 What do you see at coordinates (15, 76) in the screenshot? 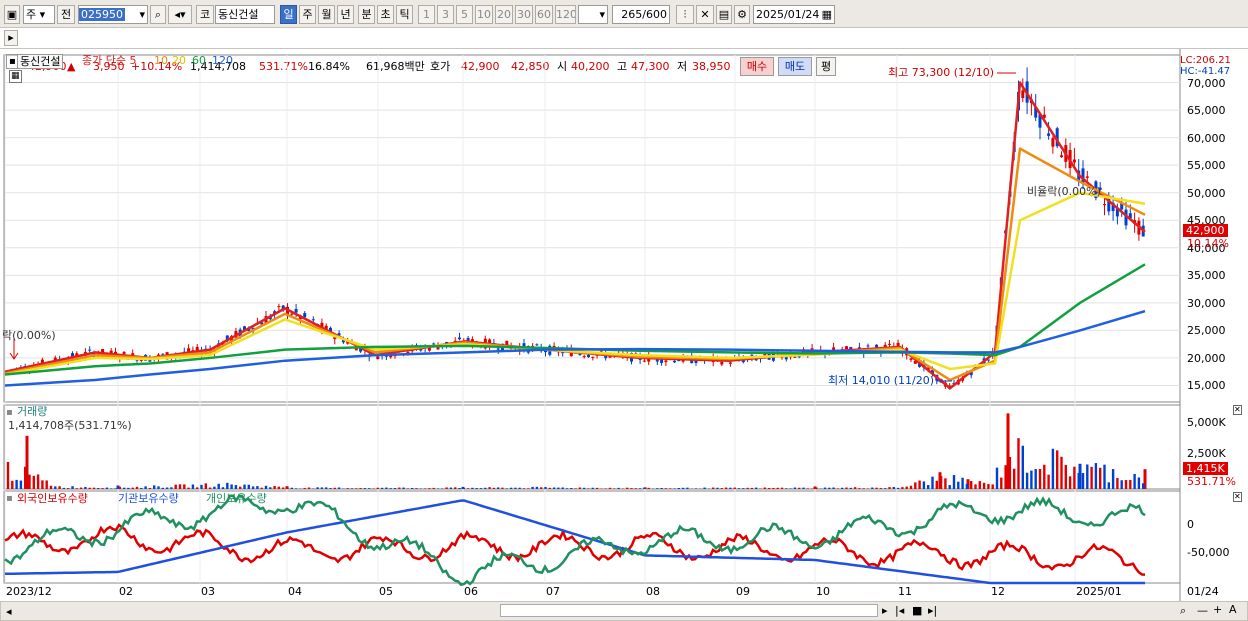
I see `calculator-icon: ▦` at bounding box center [15, 76].